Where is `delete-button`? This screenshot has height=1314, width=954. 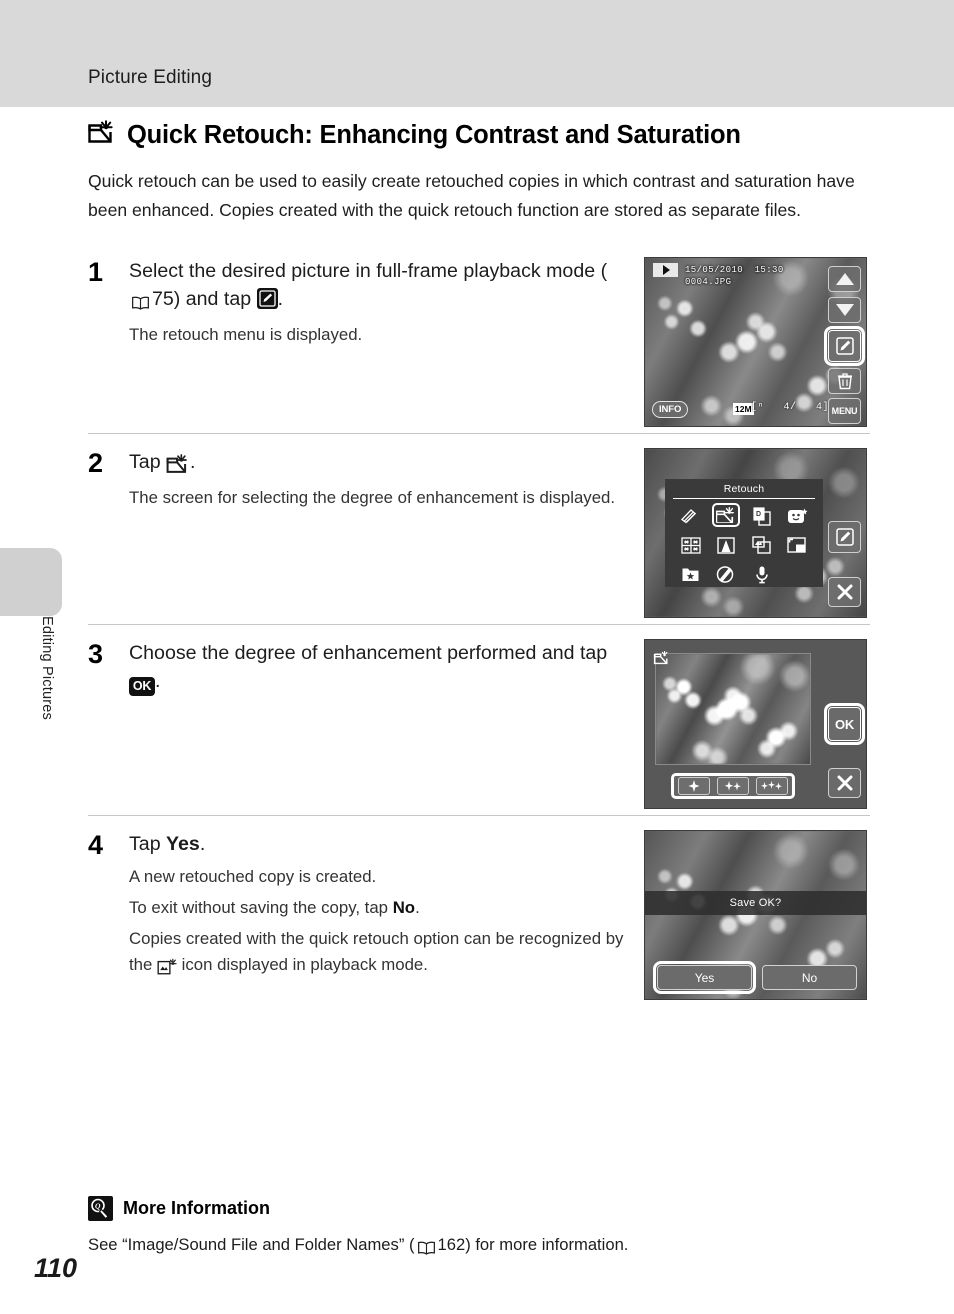 delete-button is located at coordinates (844, 381).